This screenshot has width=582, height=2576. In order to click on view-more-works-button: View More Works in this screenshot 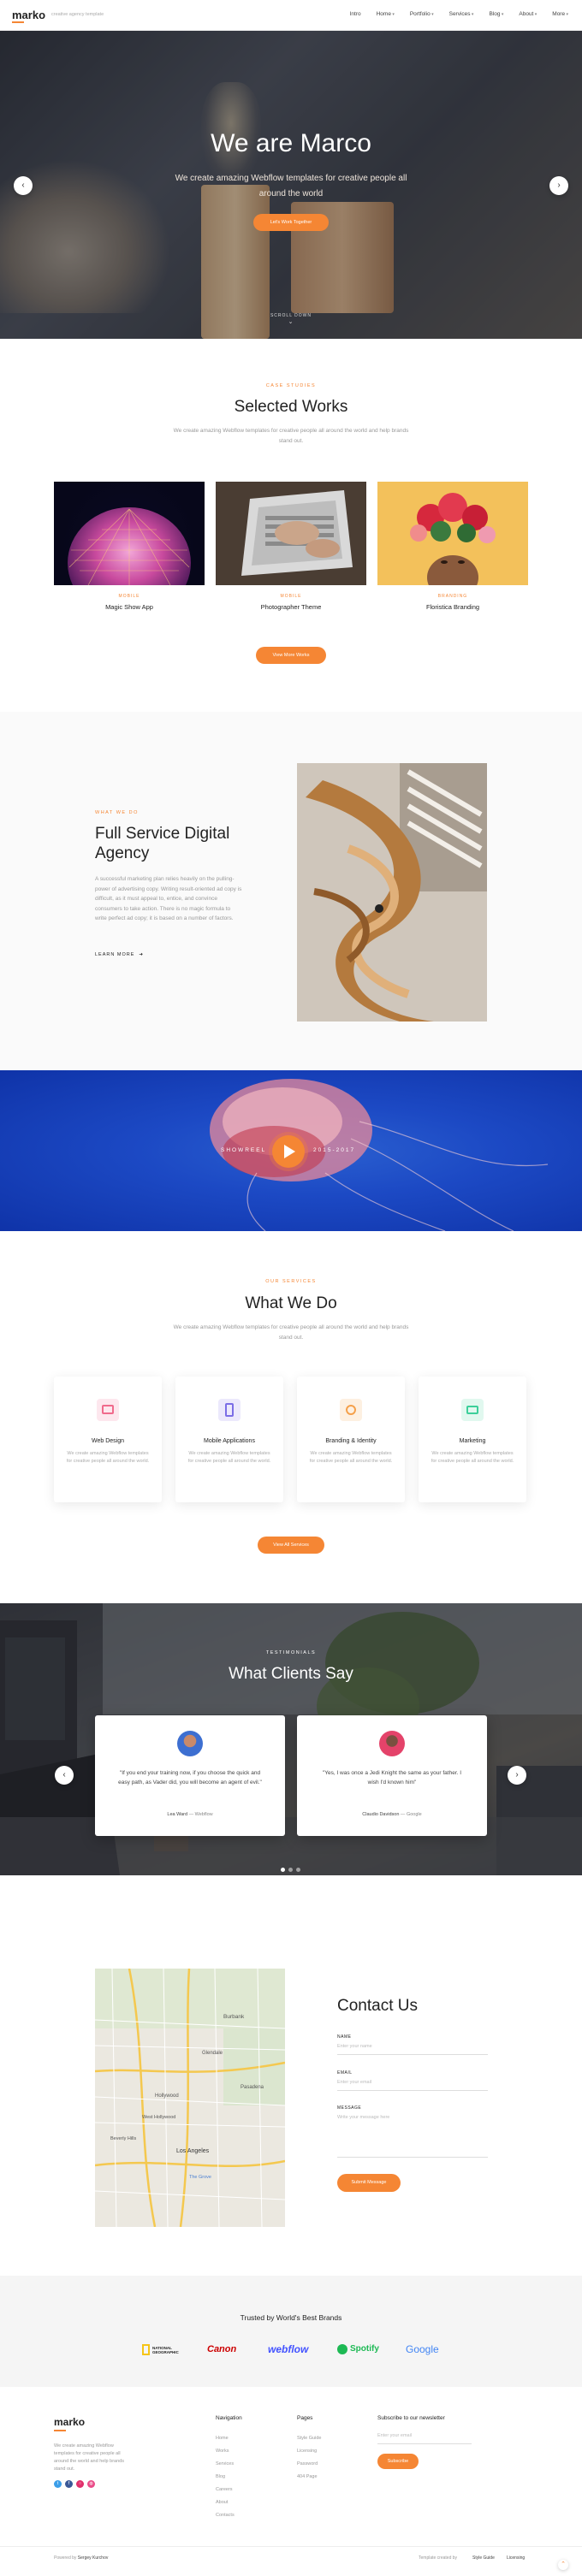, I will do `click(291, 655)`.